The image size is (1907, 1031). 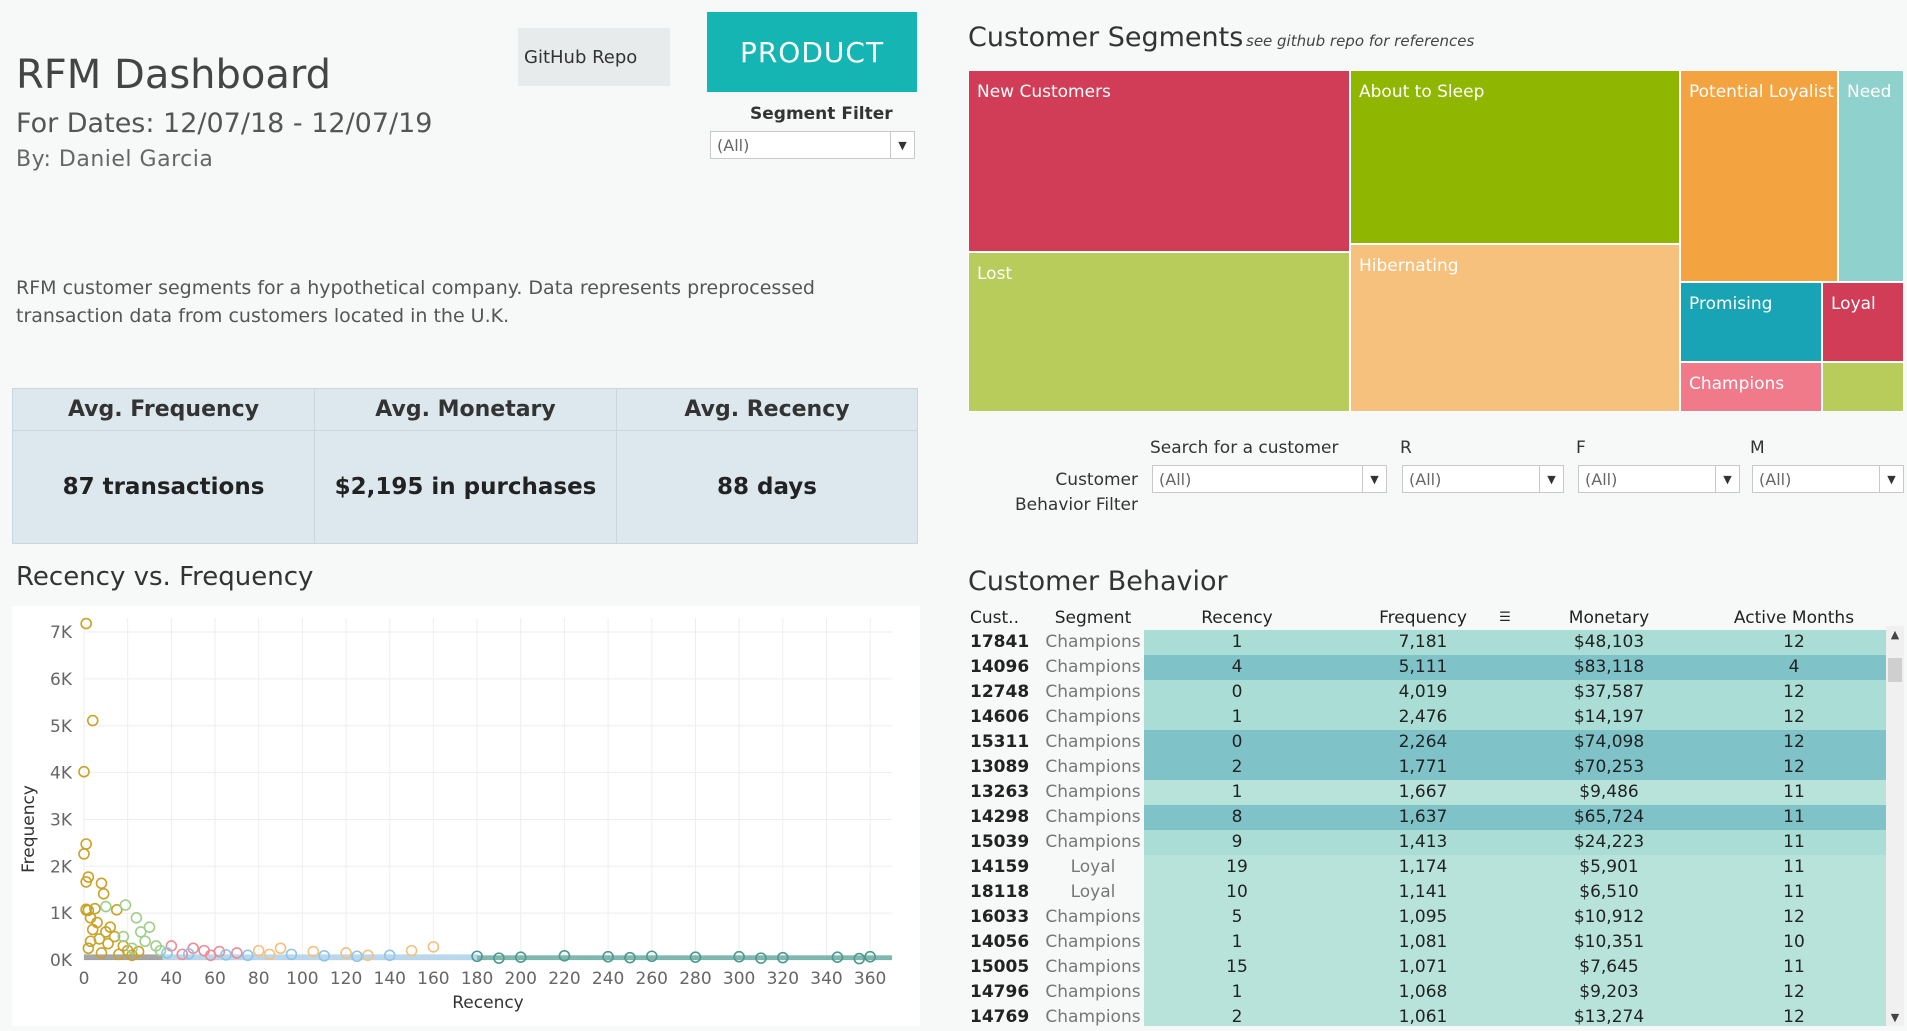 What do you see at coordinates (812, 145) in the screenshot?
I see `segment-filter-select: (All) ▼` at bounding box center [812, 145].